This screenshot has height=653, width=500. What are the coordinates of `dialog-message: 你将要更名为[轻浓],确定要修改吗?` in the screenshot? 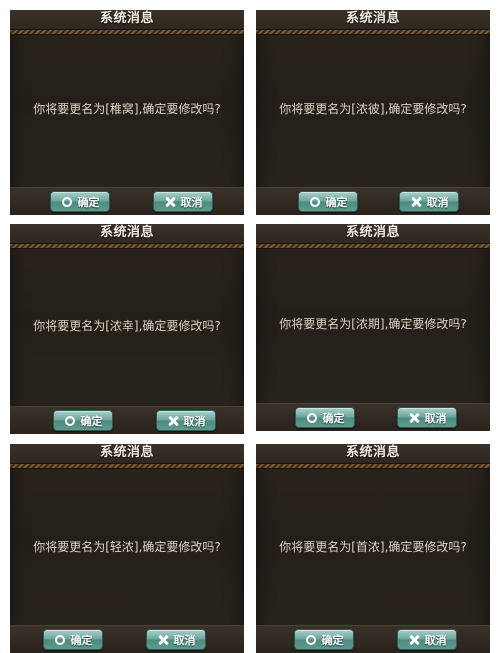 It's located at (127, 547).